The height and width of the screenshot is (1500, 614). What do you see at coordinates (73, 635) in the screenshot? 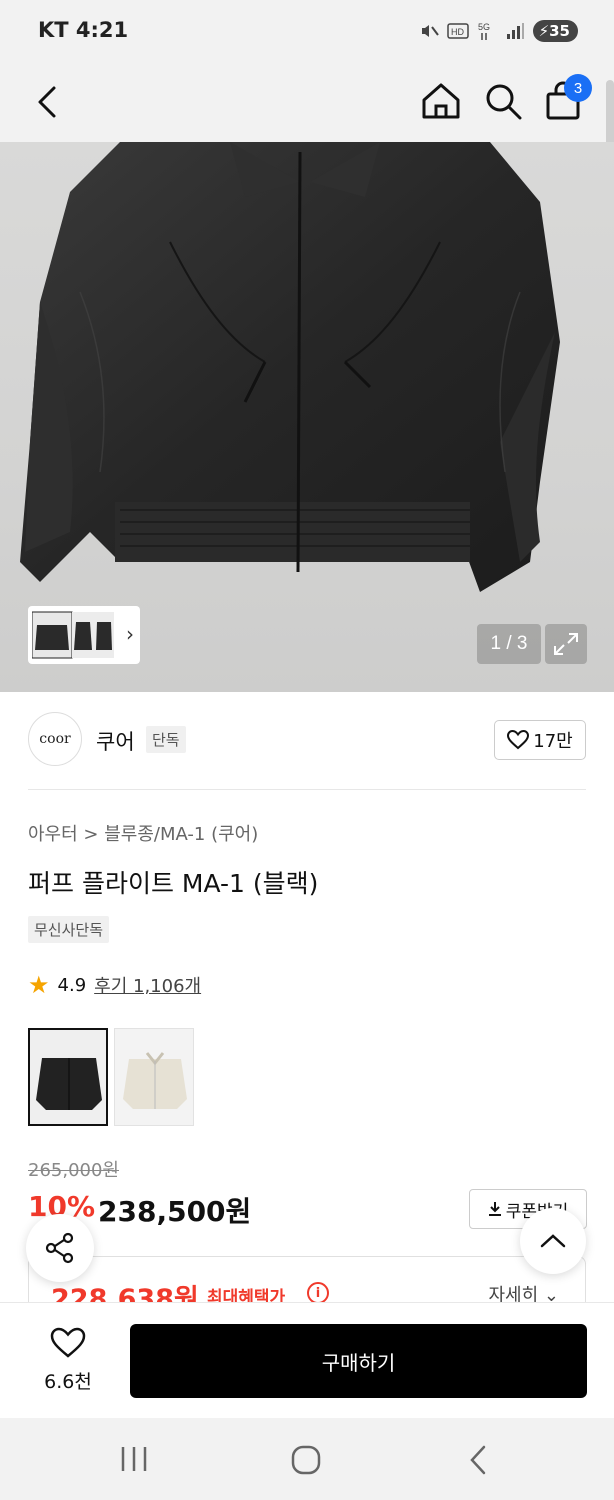
I see `thumbnail-images` at bounding box center [73, 635].